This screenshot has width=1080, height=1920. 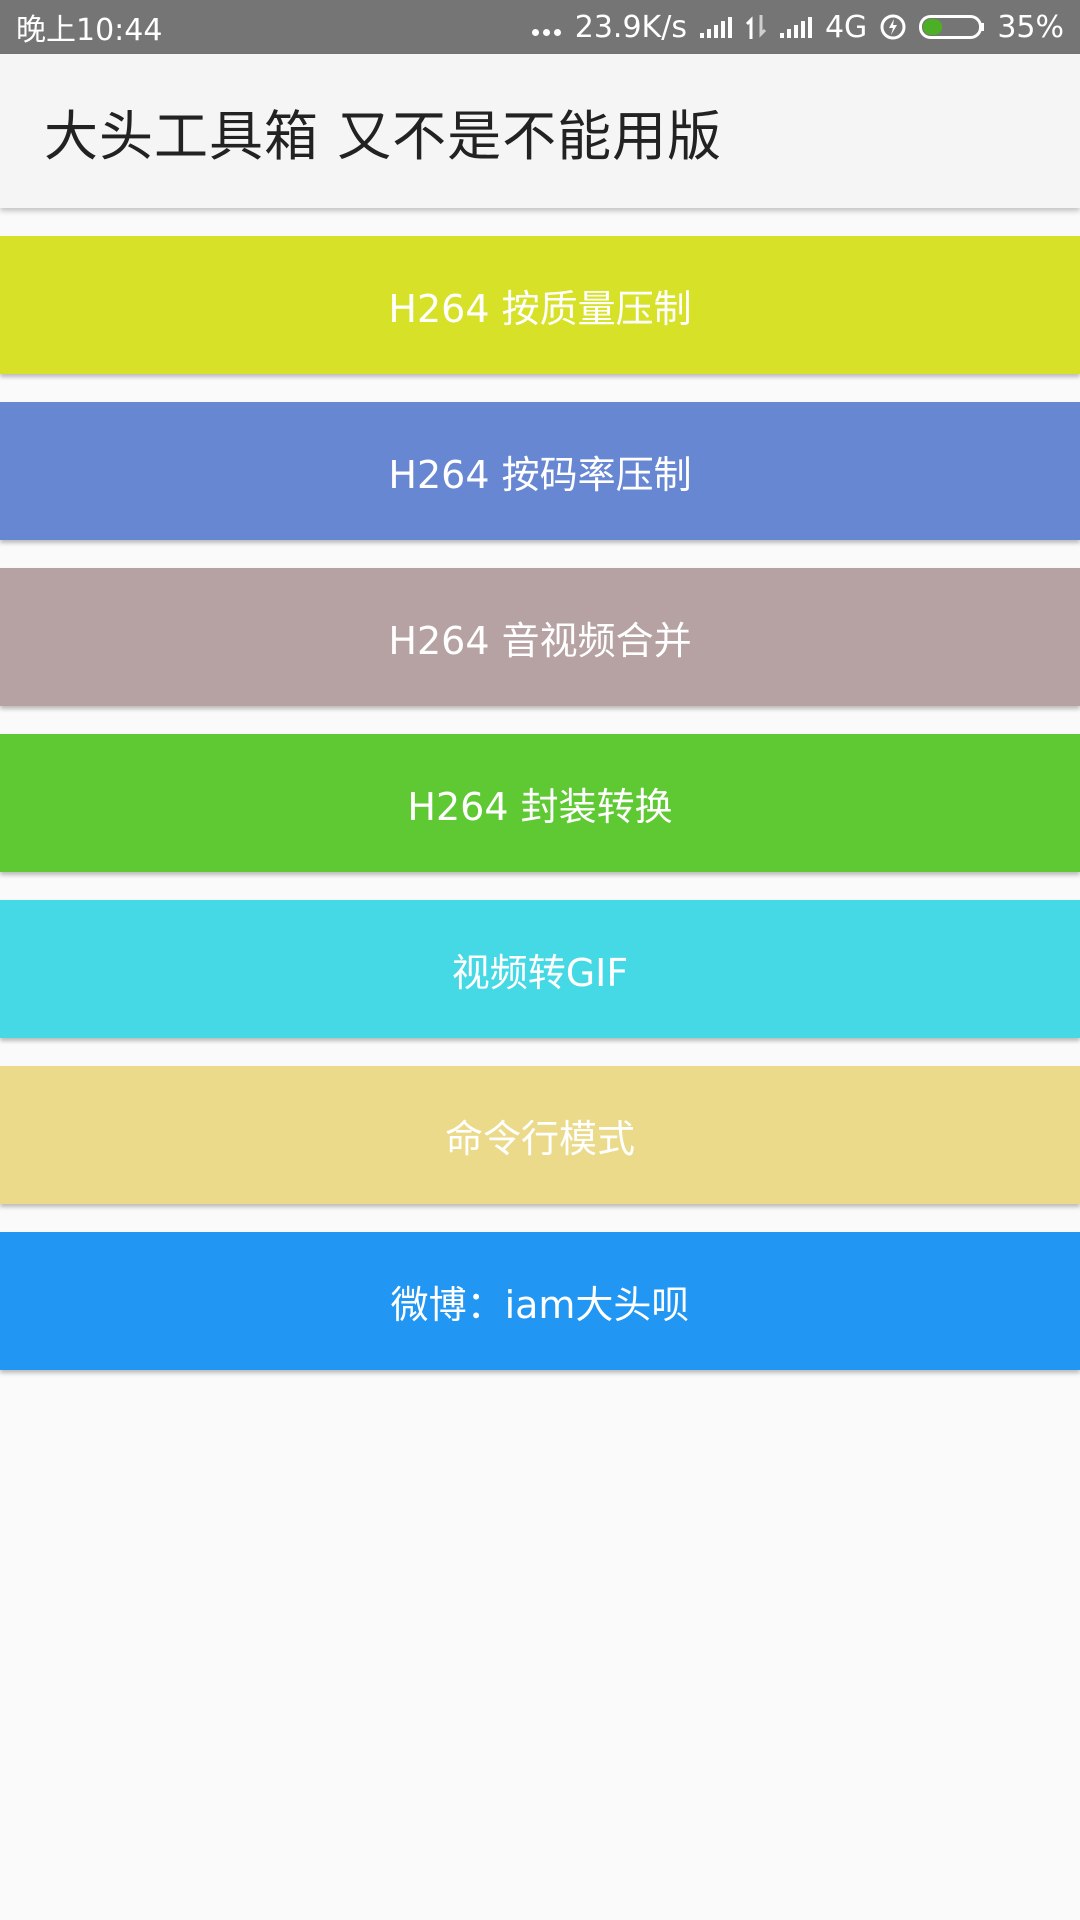 What do you see at coordinates (630, 27) in the screenshot?
I see `net-speed: 23.9K/s` at bounding box center [630, 27].